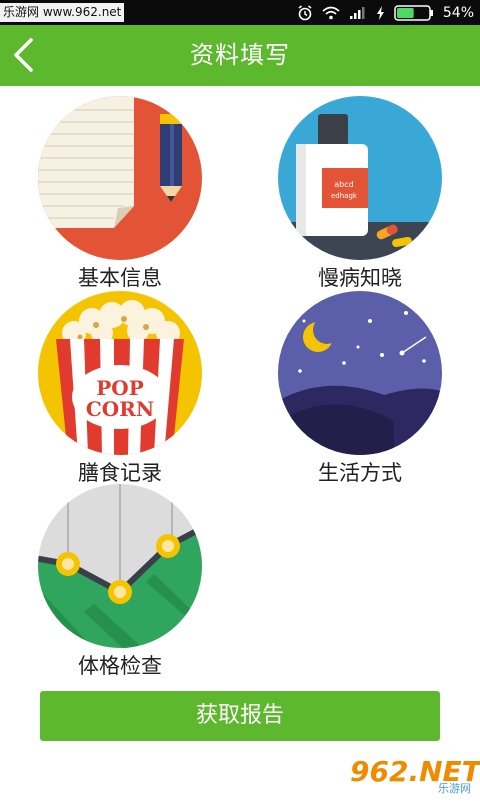  I want to click on bottle-label-line2: edhagk, so click(344, 196).